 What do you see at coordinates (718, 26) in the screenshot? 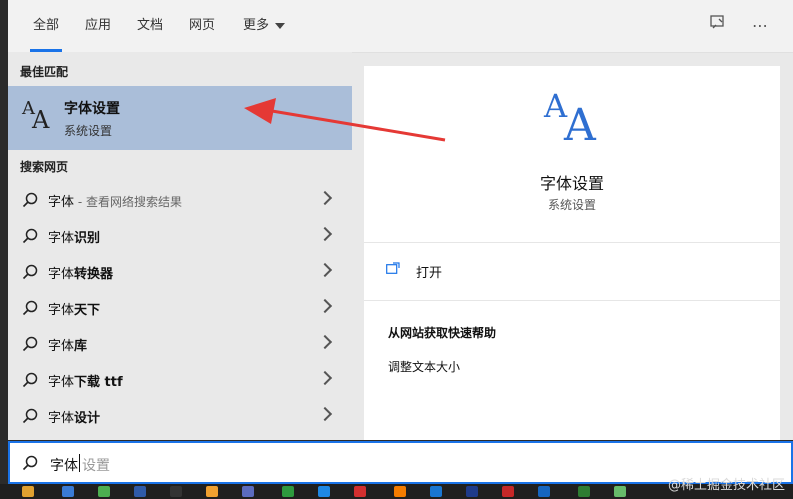
I see `feedback-icon` at bounding box center [718, 26].